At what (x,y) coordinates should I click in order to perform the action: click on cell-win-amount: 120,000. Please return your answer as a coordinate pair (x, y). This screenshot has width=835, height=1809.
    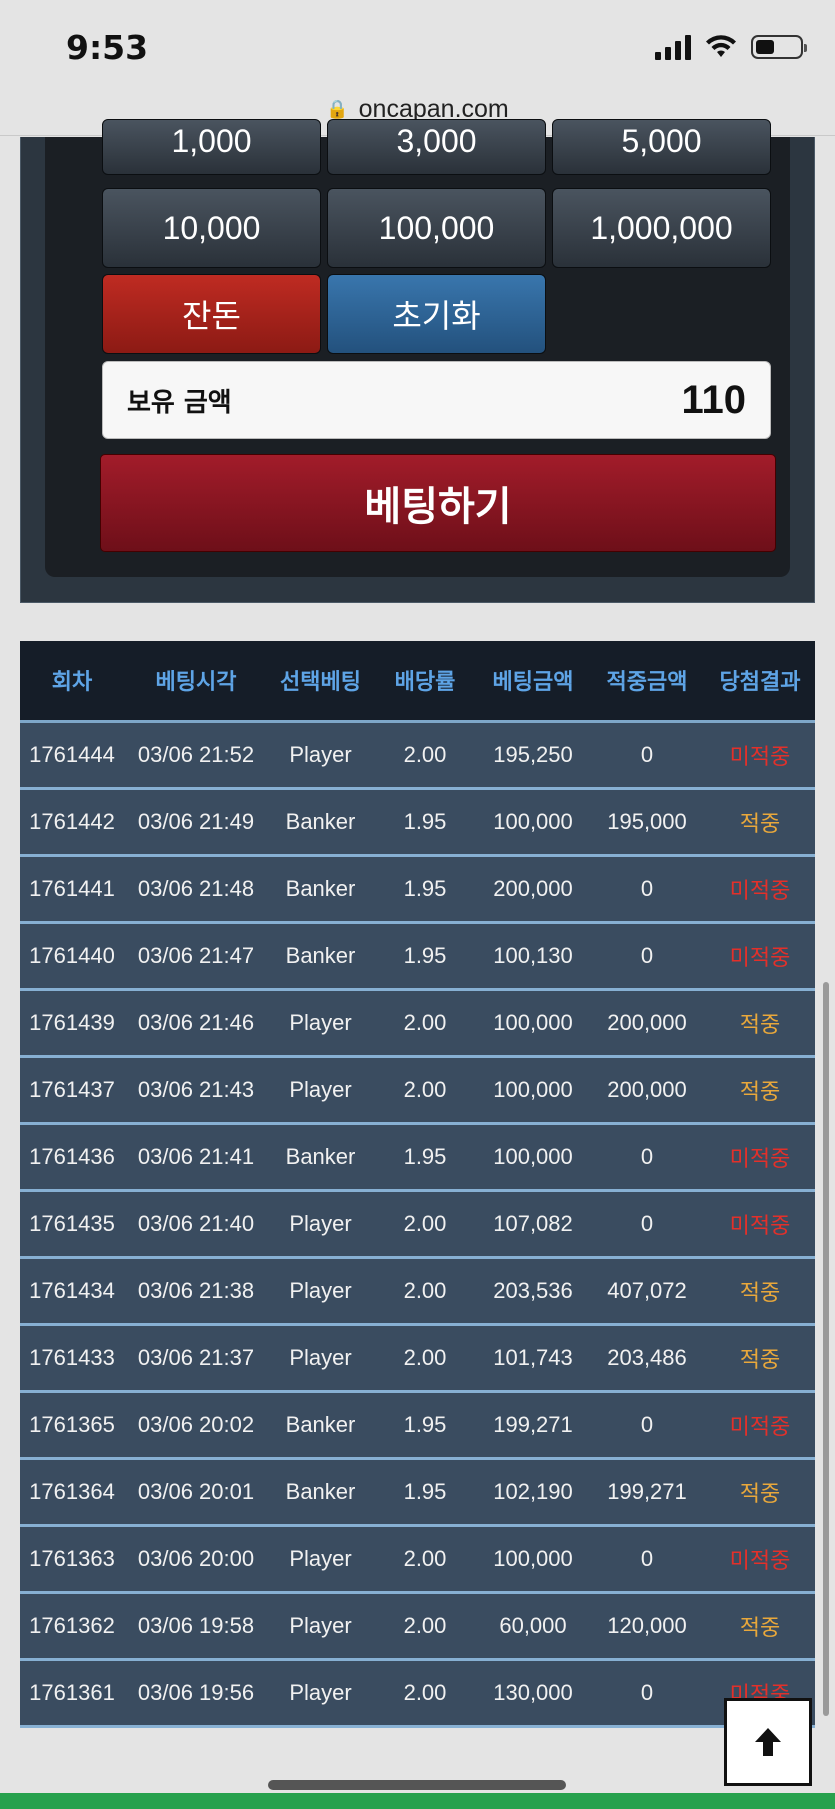
    Looking at the image, I should click on (647, 1626).